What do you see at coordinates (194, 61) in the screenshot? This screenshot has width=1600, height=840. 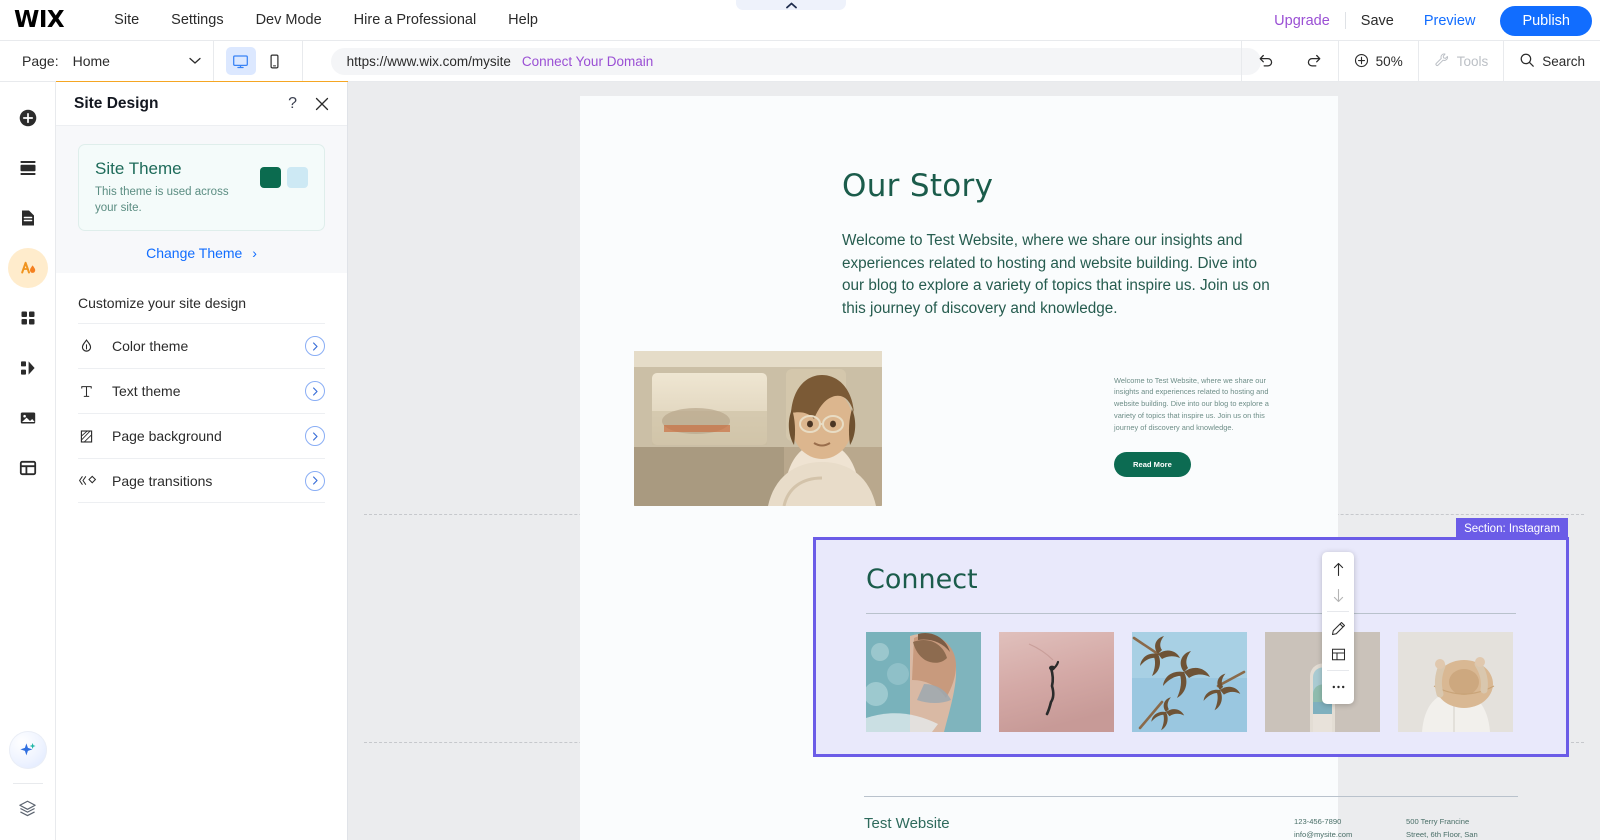 I see `chevron-down-icon` at bounding box center [194, 61].